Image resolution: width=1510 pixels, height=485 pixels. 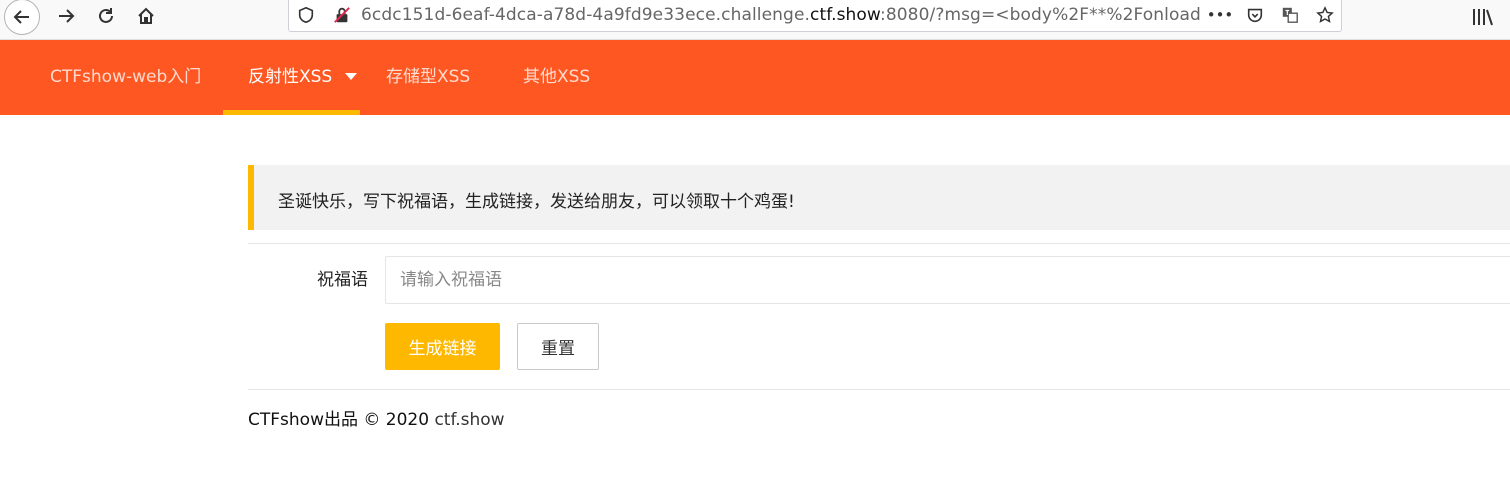 What do you see at coordinates (66, 16) in the screenshot?
I see `forward-icon` at bounding box center [66, 16].